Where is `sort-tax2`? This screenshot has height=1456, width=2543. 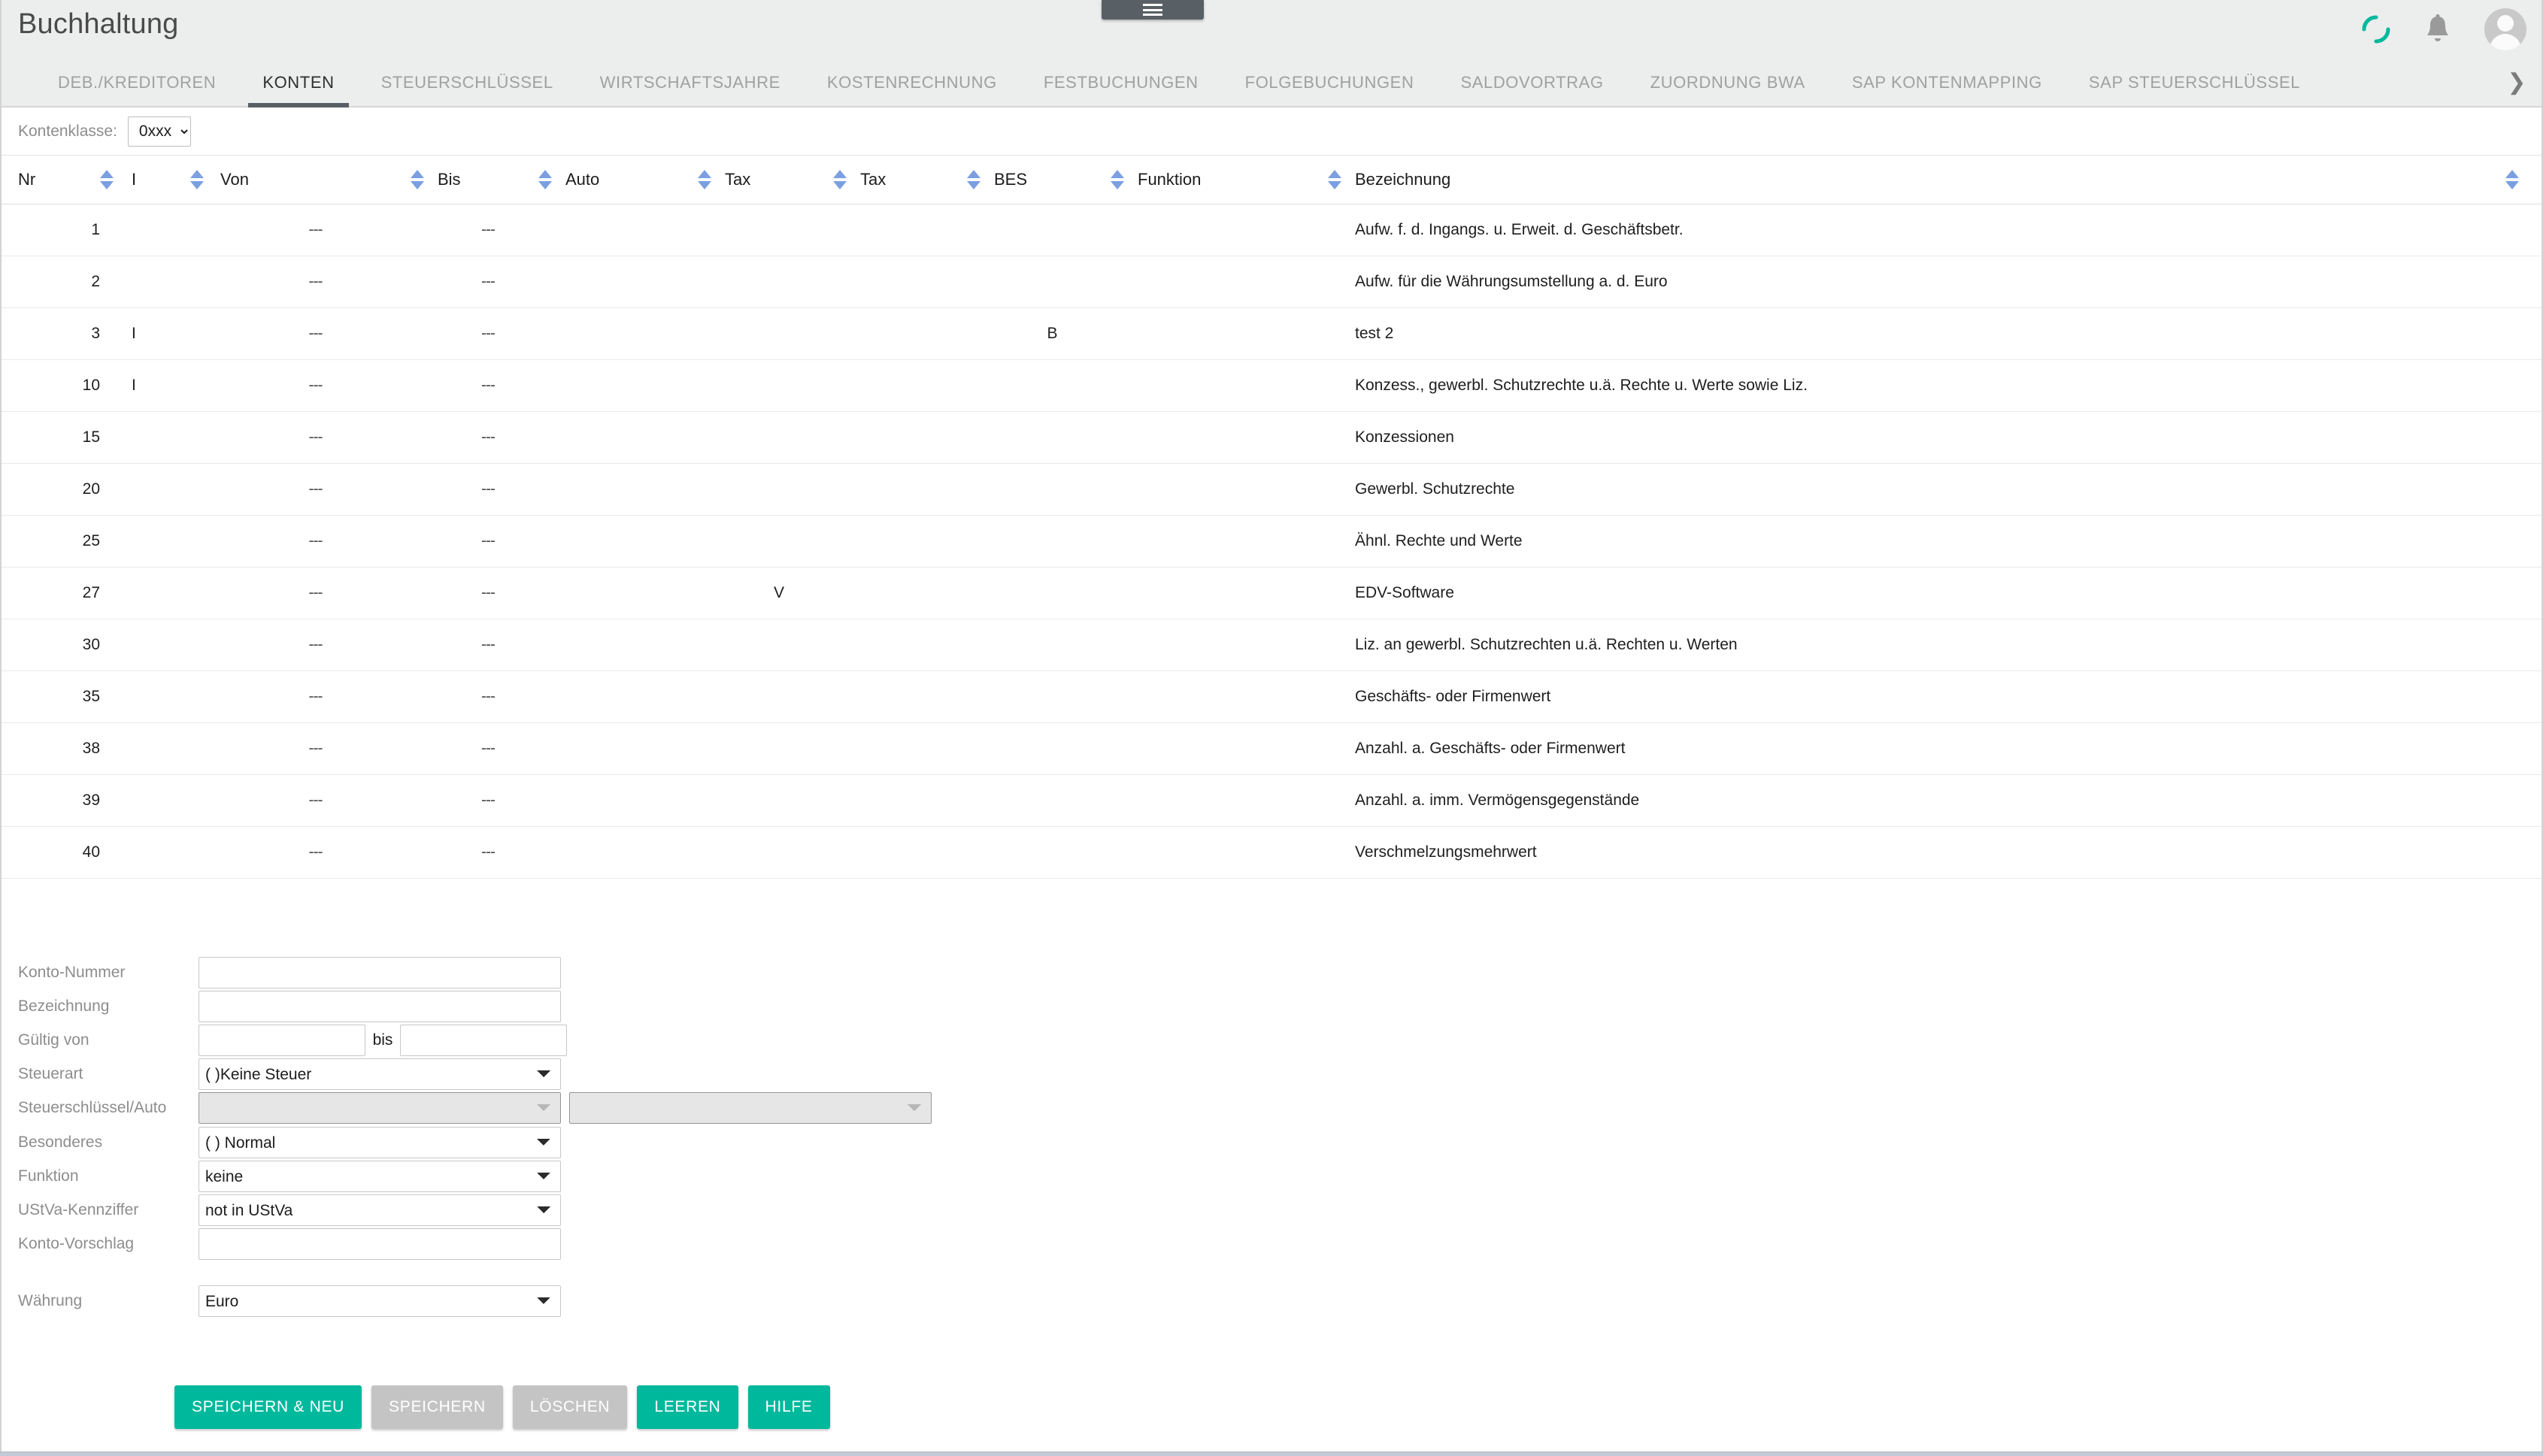
sort-tax2 is located at coordinates (979, 180).